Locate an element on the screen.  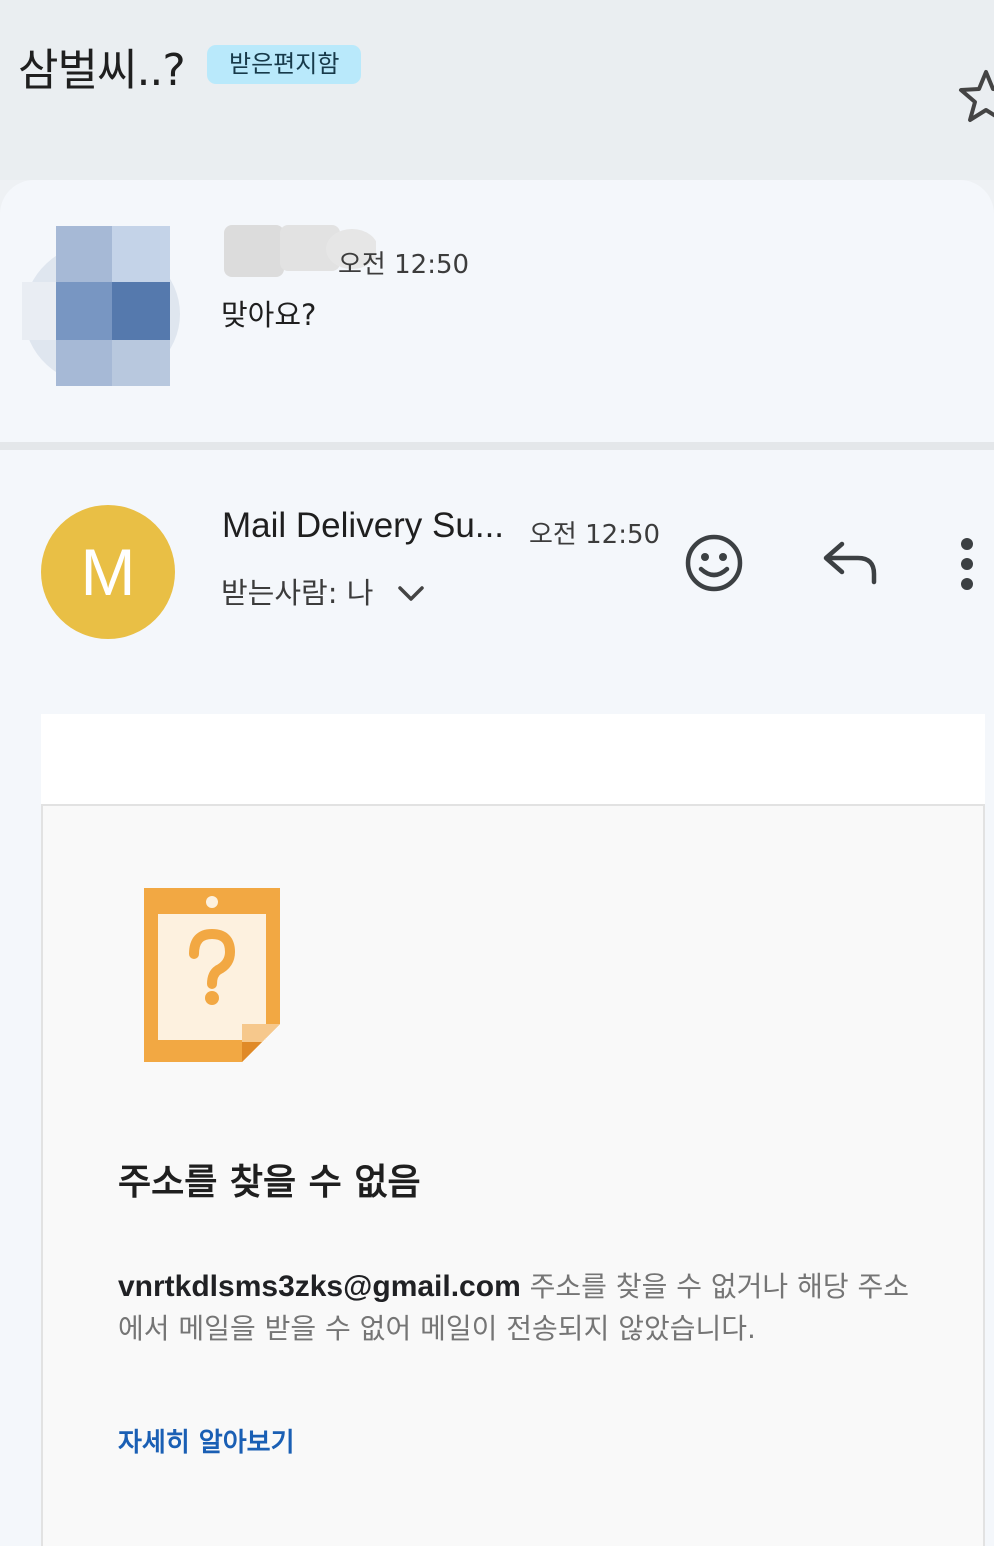
bounce-message-line1: 주소를 찾을 수 없거나 해당 주소 is located at coordinates (715, 1286).